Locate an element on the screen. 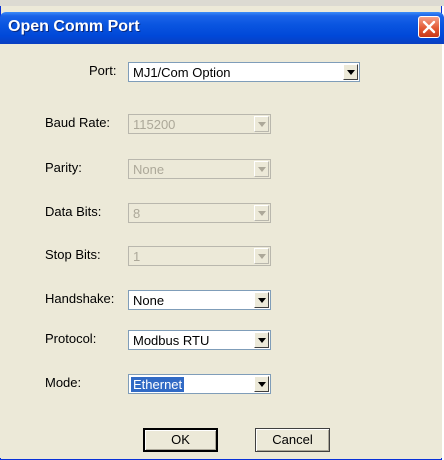 The image size is (444, 460). baud-rate-select: 115200 is located at coordinates (199, 124).